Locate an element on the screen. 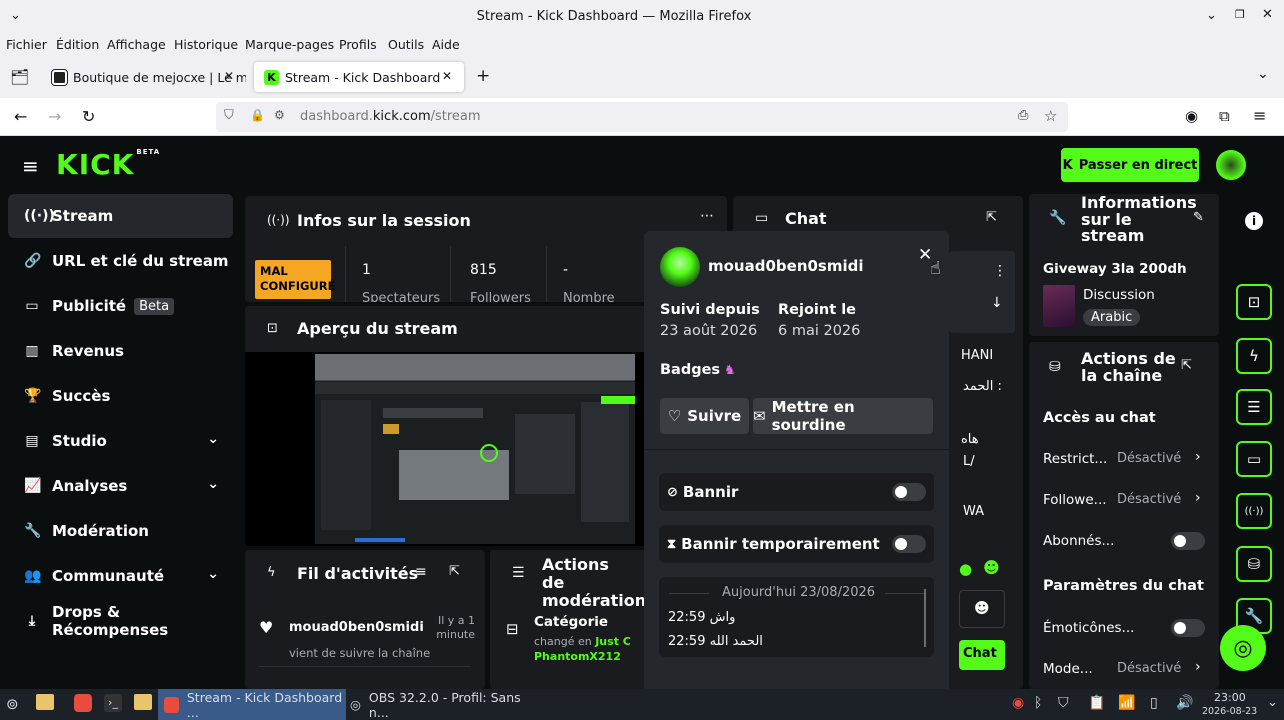 This screenshot has width=1284, height=720. divider is located at coordinates (546, 274).